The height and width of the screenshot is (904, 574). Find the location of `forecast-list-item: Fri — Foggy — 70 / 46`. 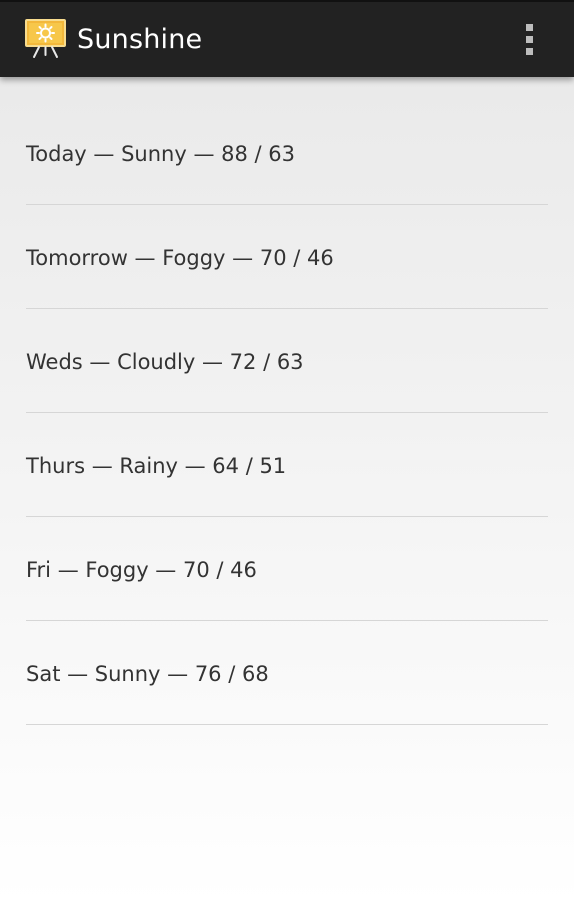

forecast-list-item: Fri — Foggy — 70 / 46 is located at coordinates (287, 569).